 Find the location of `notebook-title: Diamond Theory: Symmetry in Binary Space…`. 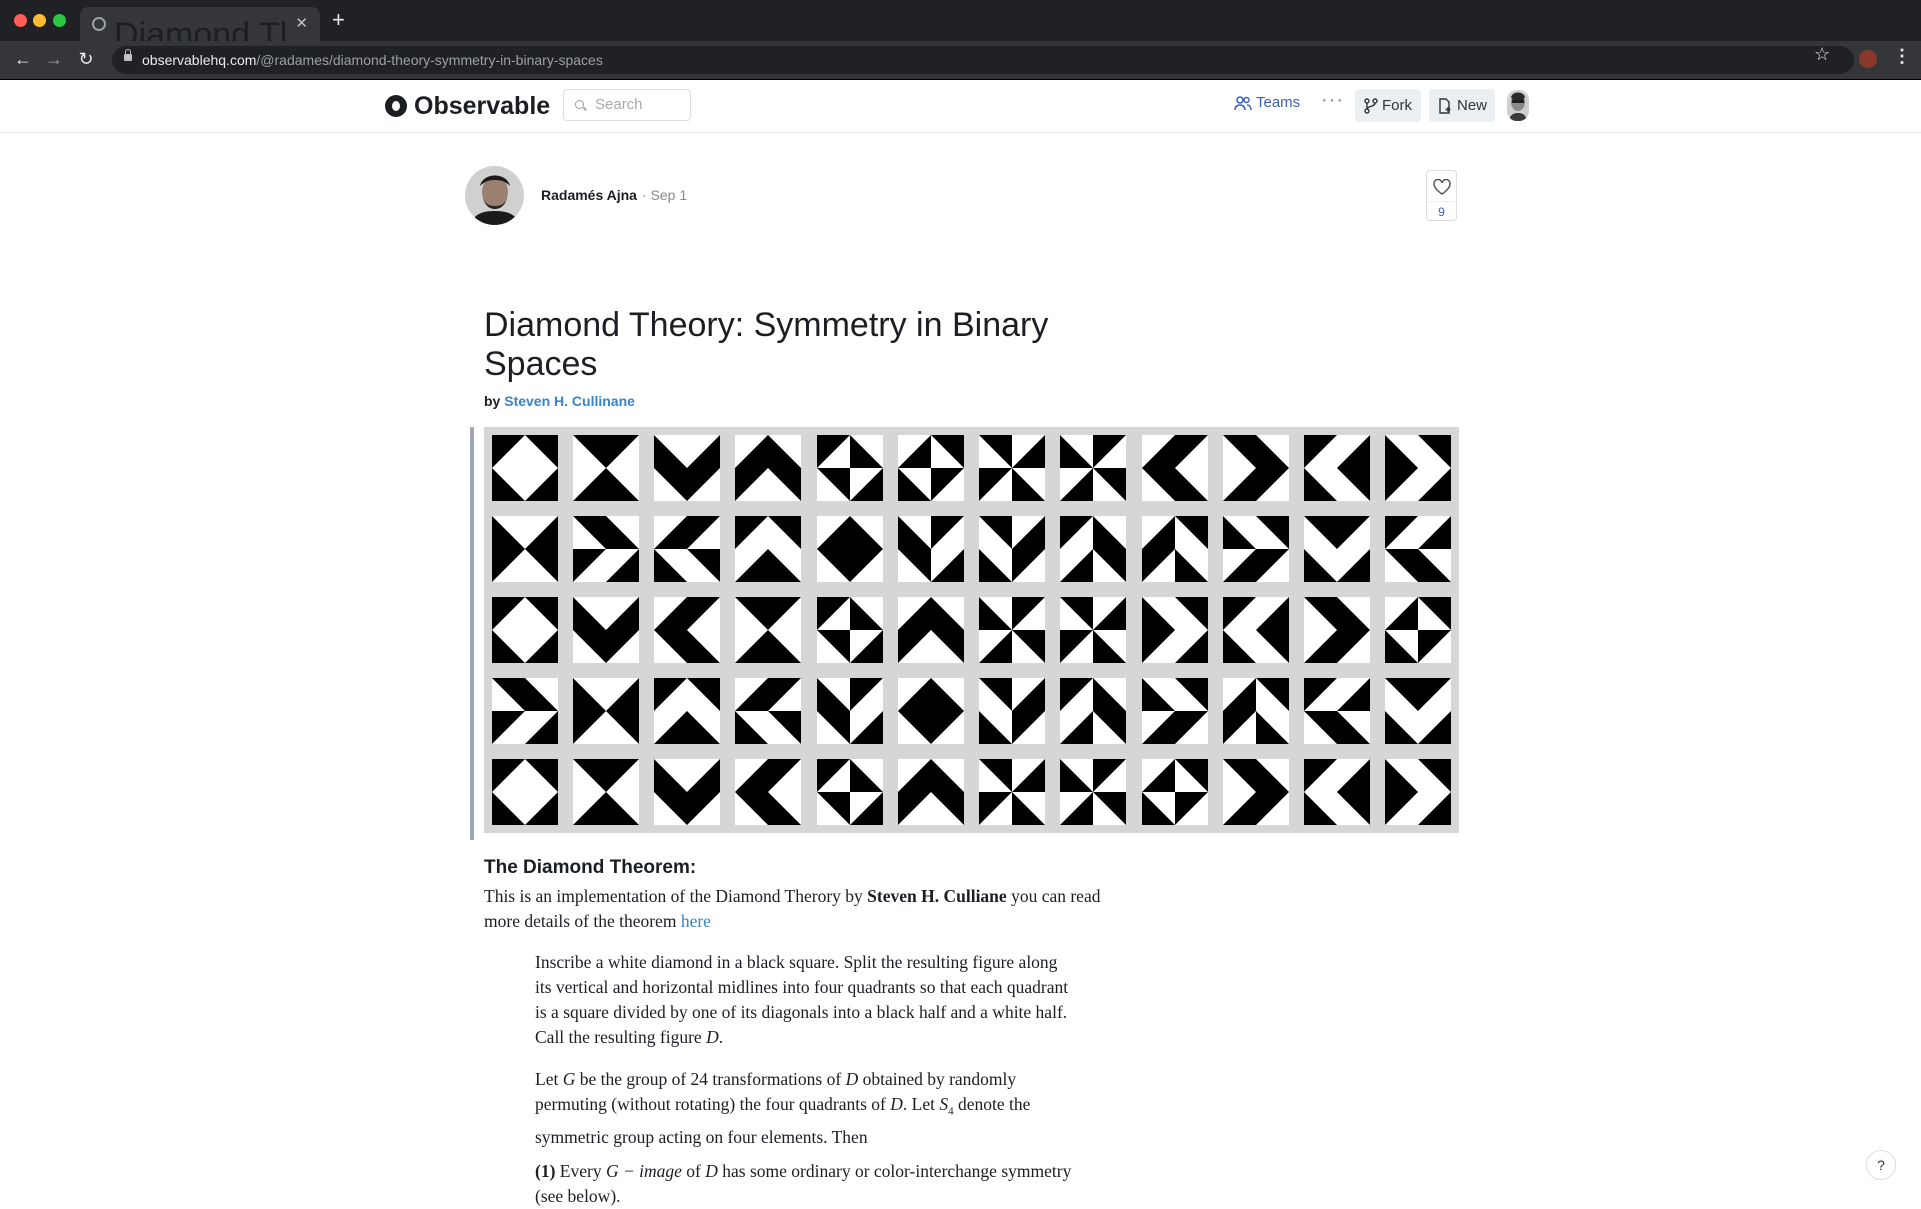

notebook-title: Diamond Theory: Symmetry in Binary Space… is located at coordinates (766, 344).